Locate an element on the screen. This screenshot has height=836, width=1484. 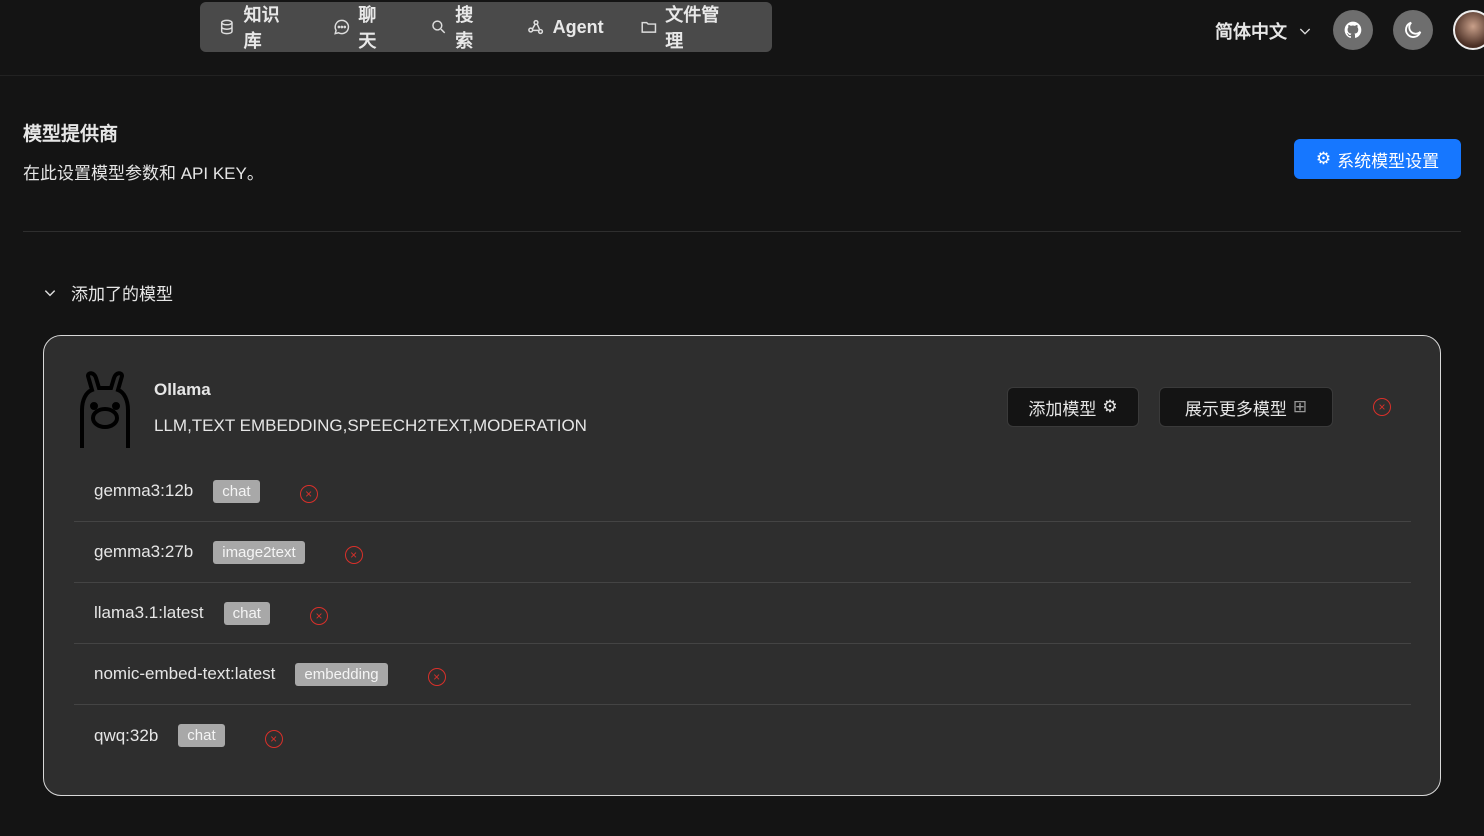
folder-icon is located at coordinates (648, 27).